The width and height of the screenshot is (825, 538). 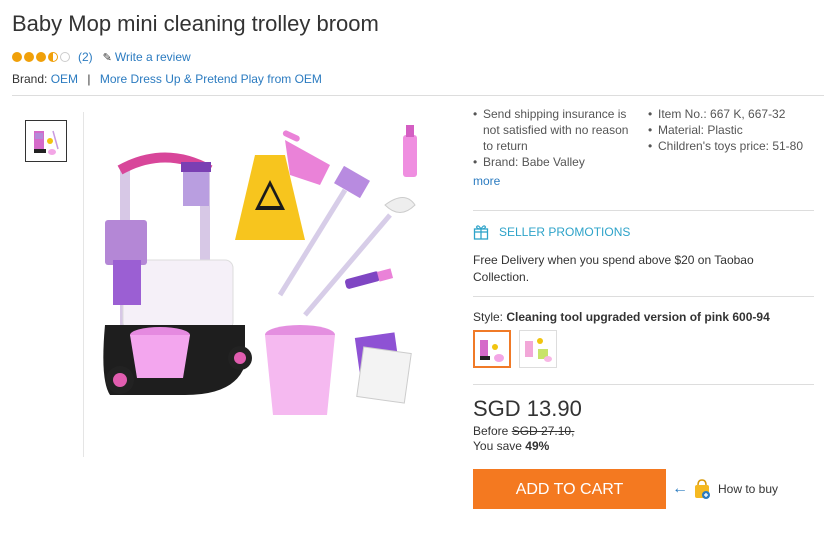 What do you see at coordinates (153, 57) in the screenshot?
I see `write-review-link: Write a review` at bounding box center [153, 57].